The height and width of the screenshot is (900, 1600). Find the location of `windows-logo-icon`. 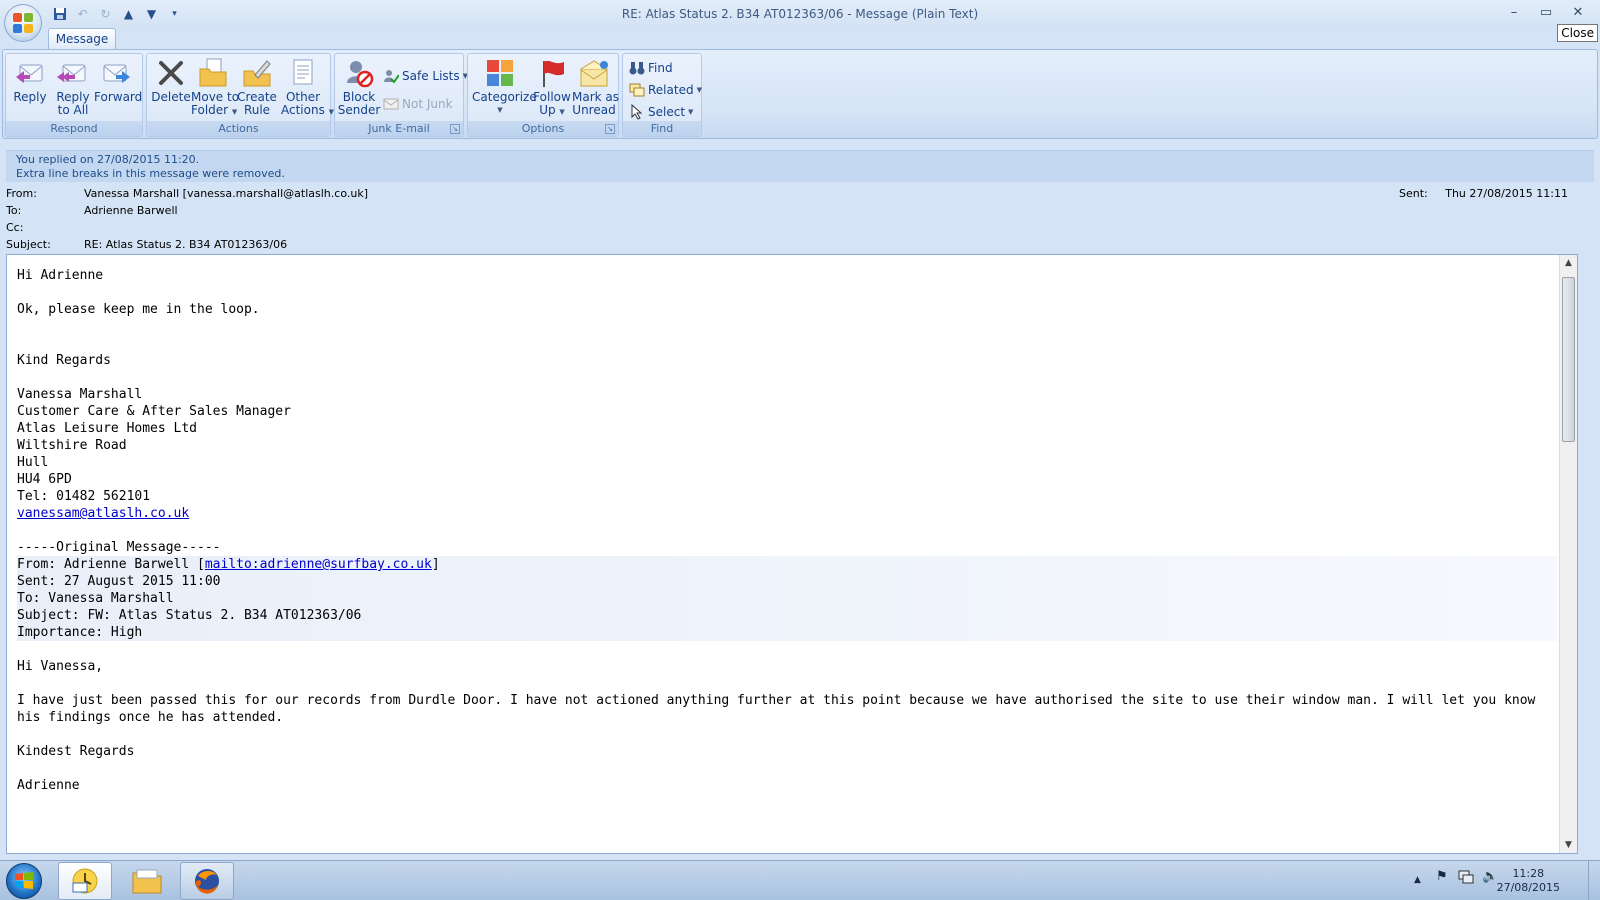

windows-logo-icon is located at coordinates (24, 880).